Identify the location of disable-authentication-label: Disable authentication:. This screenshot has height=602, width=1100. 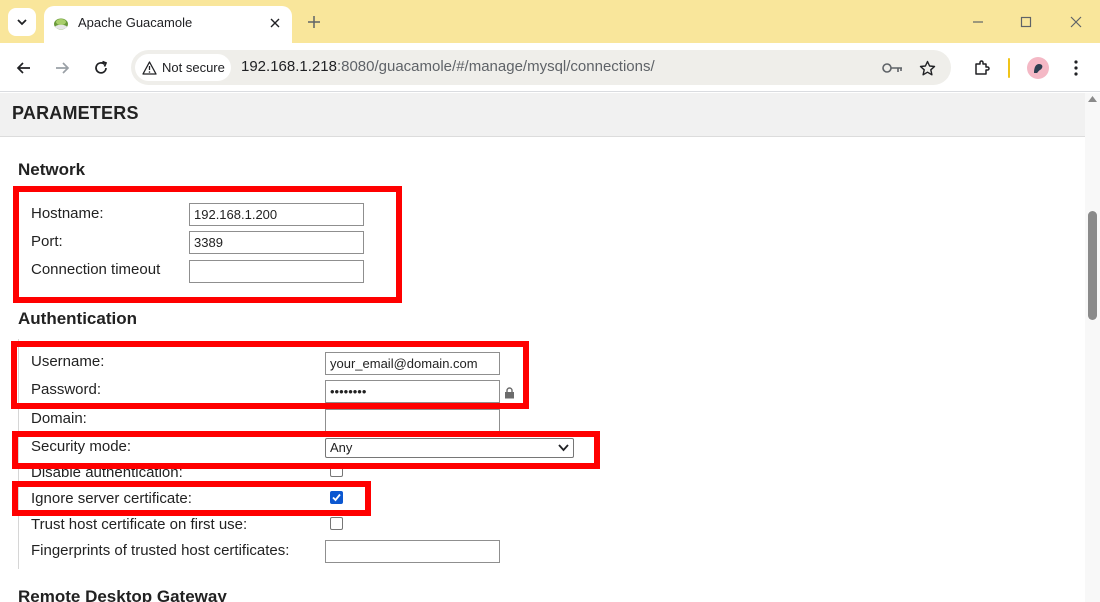
(107, 472).